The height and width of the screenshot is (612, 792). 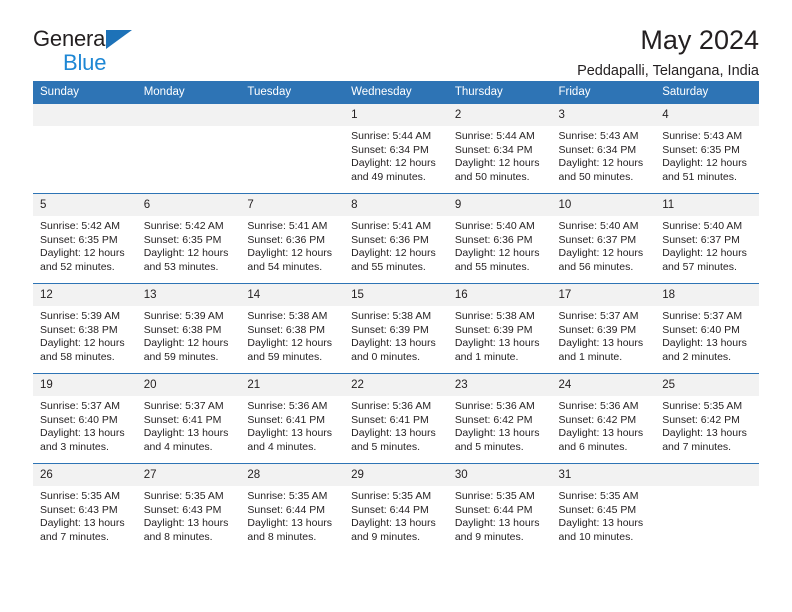 What do you see at coordinates (699, 176) in the screenshot?
I see `daylight-line-2: and 51 minutes.` at bounding box center [699, 176].